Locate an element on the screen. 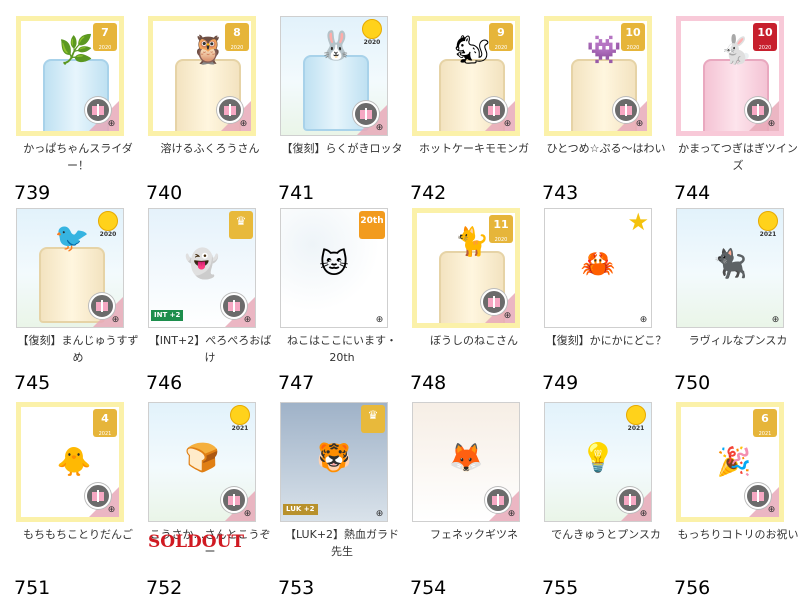 The image size is (800, 614). item-thumbnail: 👻 ♛ INT +2 ⊕ is located at coordinates (202, 268).